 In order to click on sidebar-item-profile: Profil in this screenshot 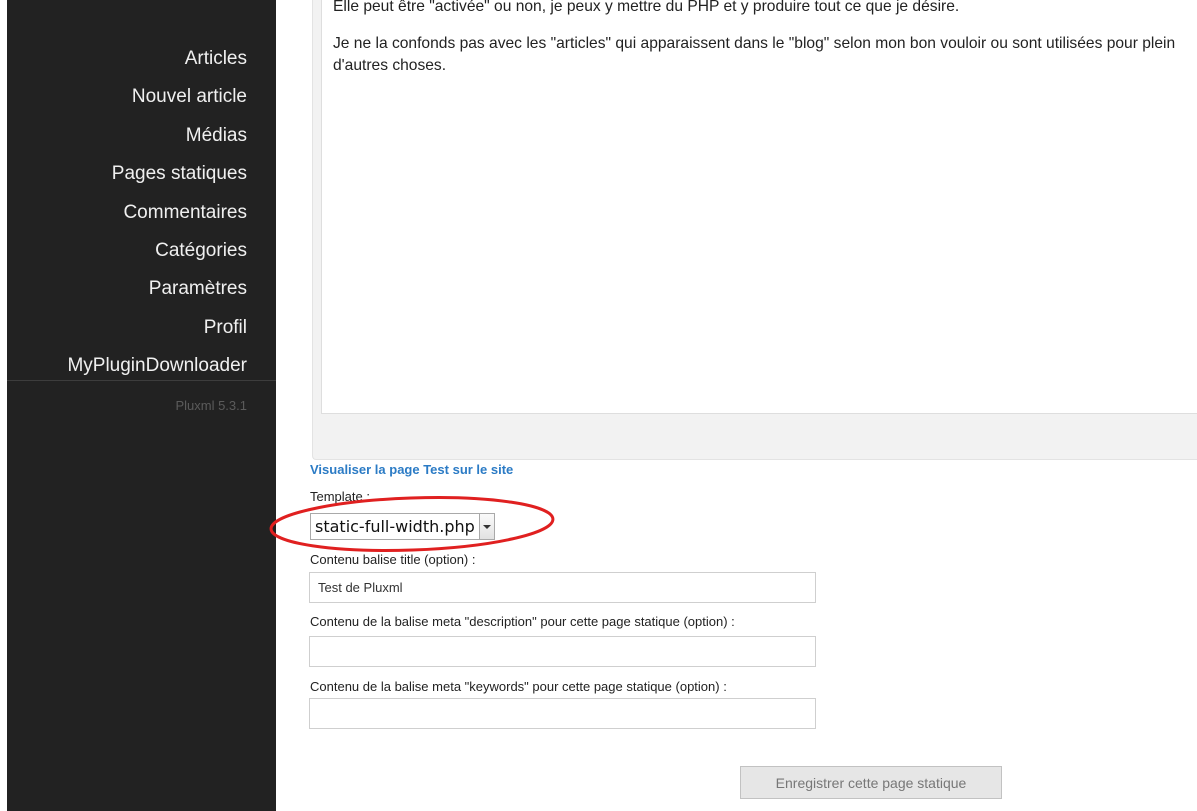, I will do `click(157, 330)`.